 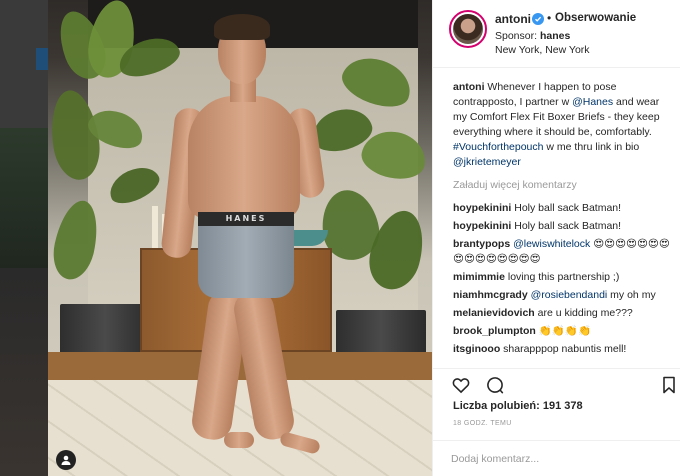 What do you see at coordinates (513, 19) in the screenshot?
I see `post-username: antoni` at bounding box center [513, 19].